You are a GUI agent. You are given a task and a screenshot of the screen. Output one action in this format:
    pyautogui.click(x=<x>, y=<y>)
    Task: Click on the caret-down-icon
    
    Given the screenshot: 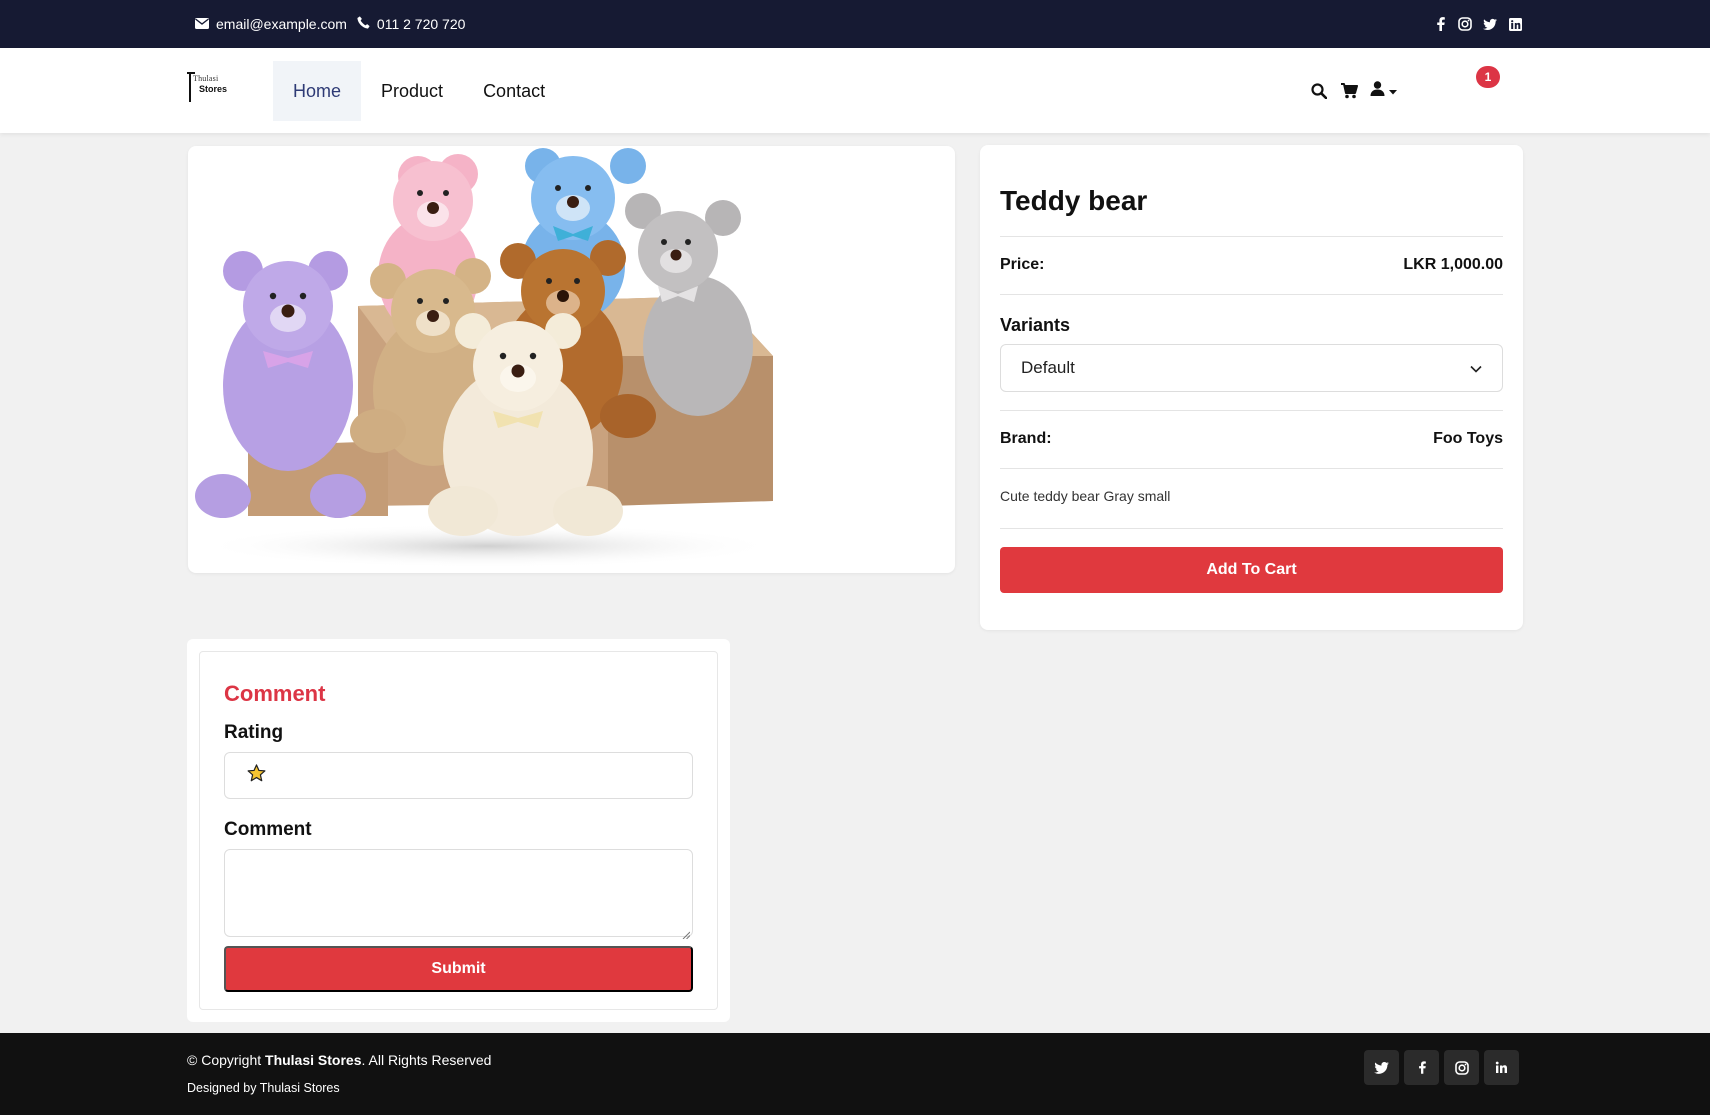 What is the action you would take?
    pyautogui.click(x=1393, y=91)
    